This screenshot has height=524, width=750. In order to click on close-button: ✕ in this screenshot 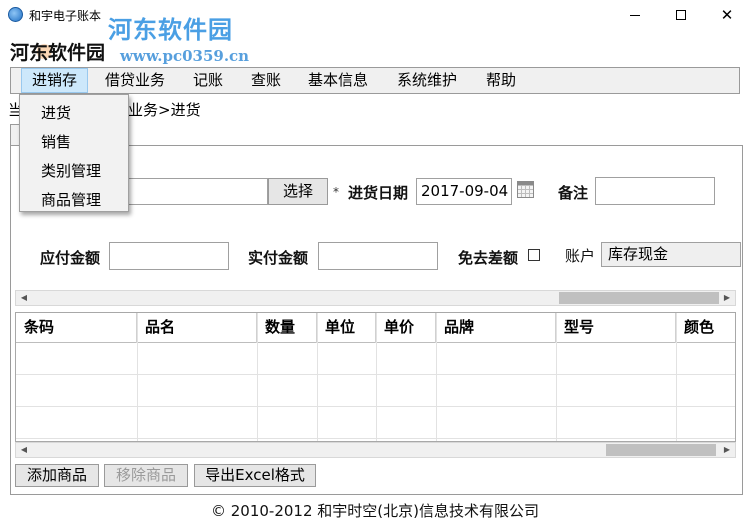, I will do `click(727, 15)`.